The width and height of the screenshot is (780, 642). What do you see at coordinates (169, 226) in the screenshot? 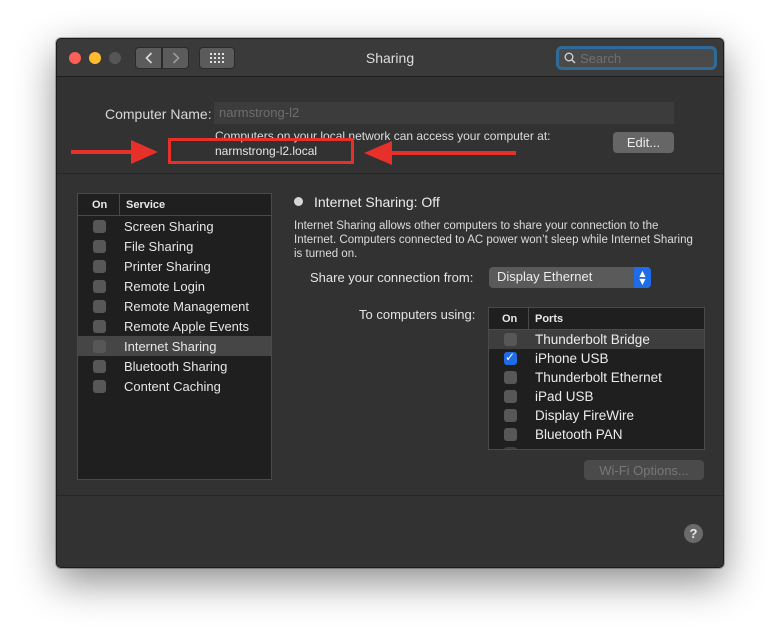
I see `service-label: Screen Sharing` at bounding box center [169, 226].